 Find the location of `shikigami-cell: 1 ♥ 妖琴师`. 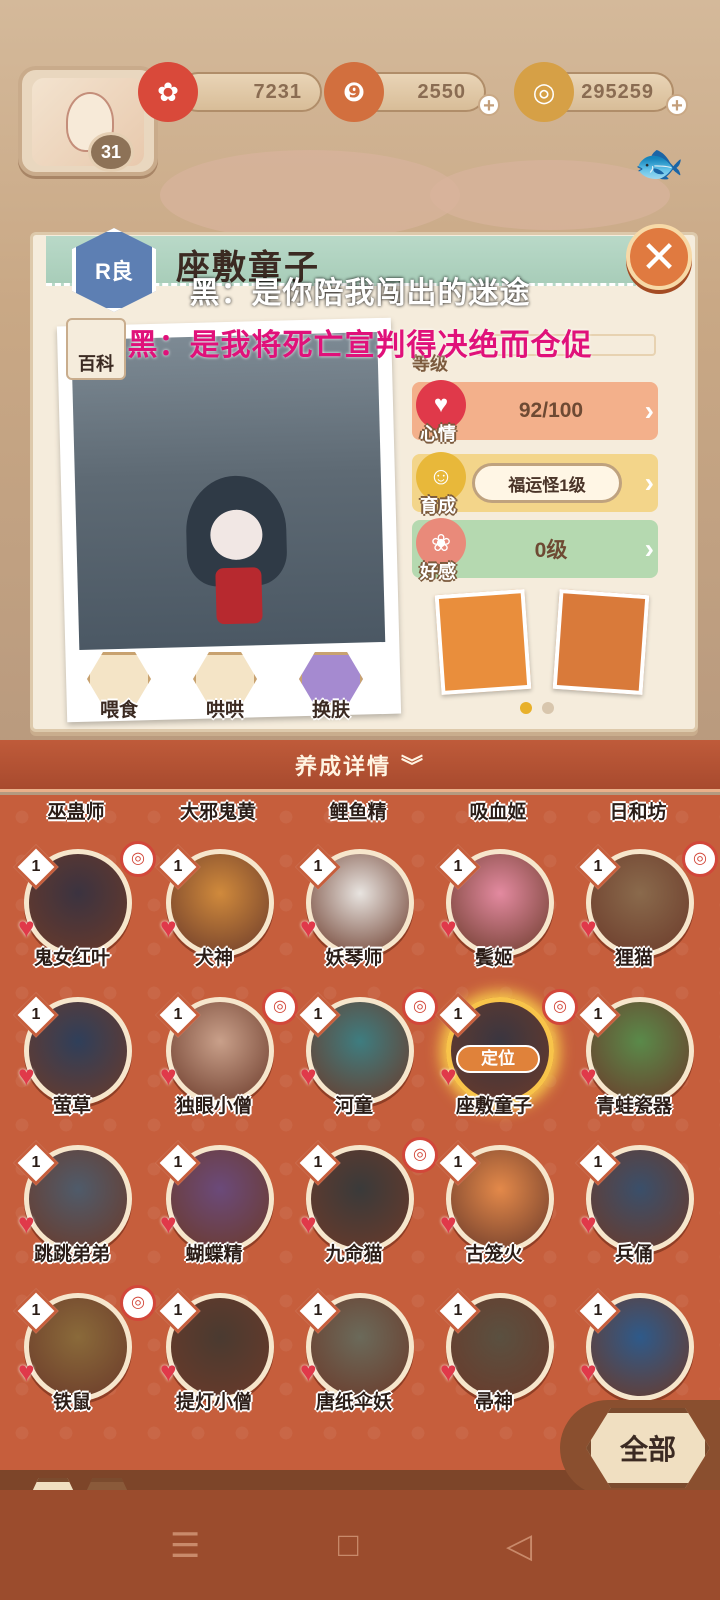

shikigami-cell: 1 ♥ 妖琴师 is located at coordinates (354, 909).